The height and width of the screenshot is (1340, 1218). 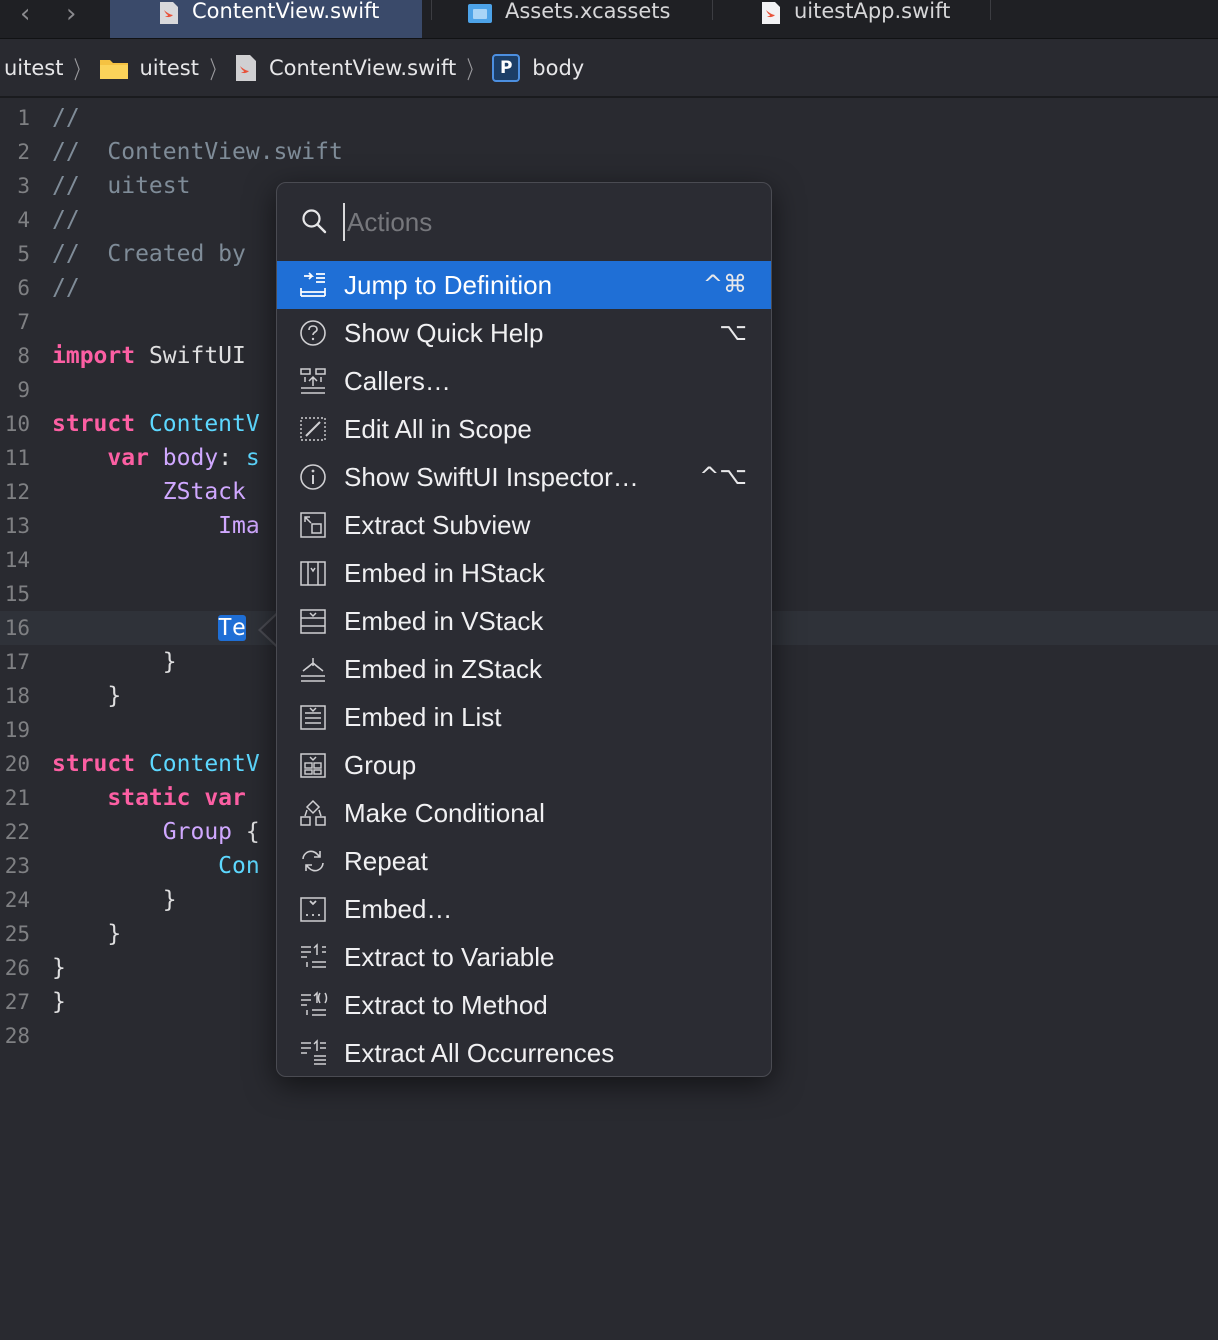 What do you see at coordinates (444, 333) in the screenshot?
I see `menu-item-label: Show Quick Help` at bounding box center [444, 333].